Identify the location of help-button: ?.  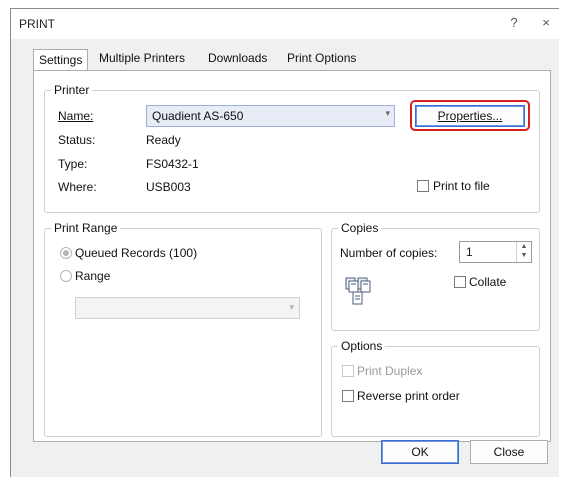
(514, 22).